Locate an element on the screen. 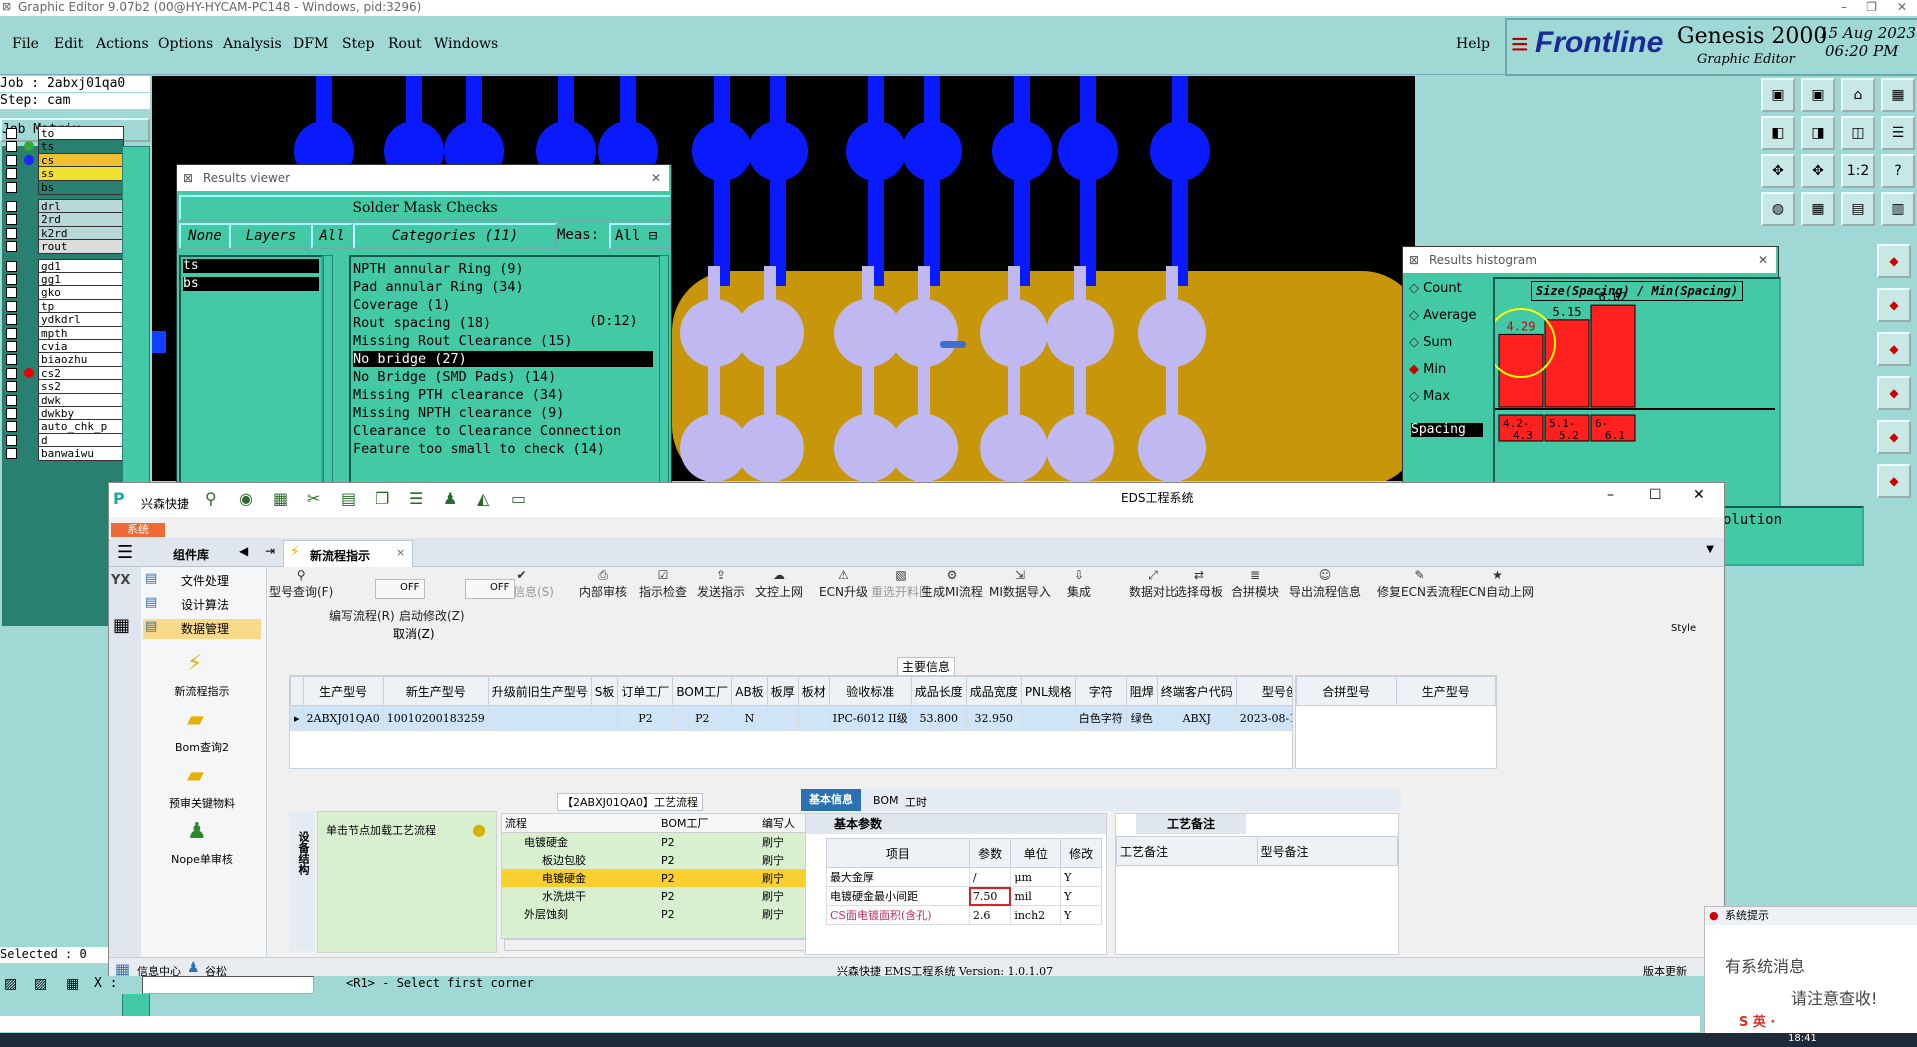 This screenshot has width=1917, height=1047. table-cell: 32.950 is located at coordinates (993, 718).